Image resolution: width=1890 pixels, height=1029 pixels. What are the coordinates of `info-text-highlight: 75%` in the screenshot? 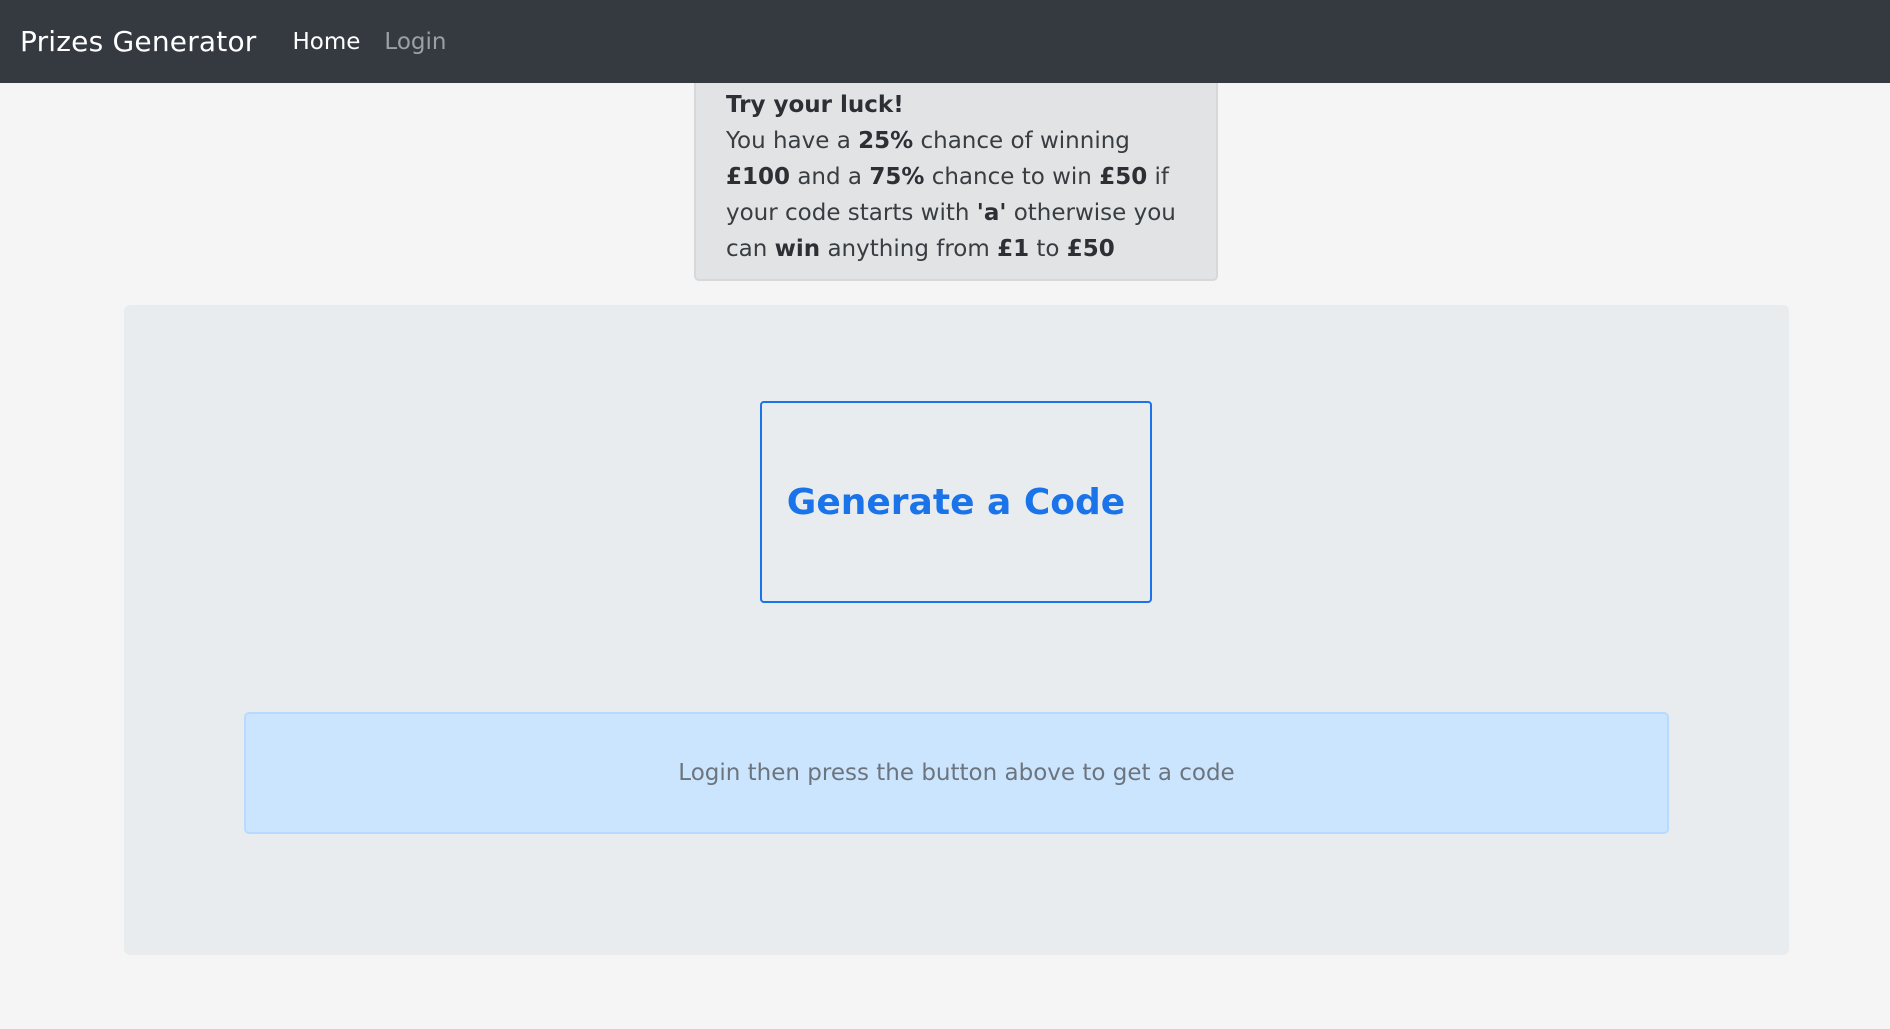 It's located at (897, 177).